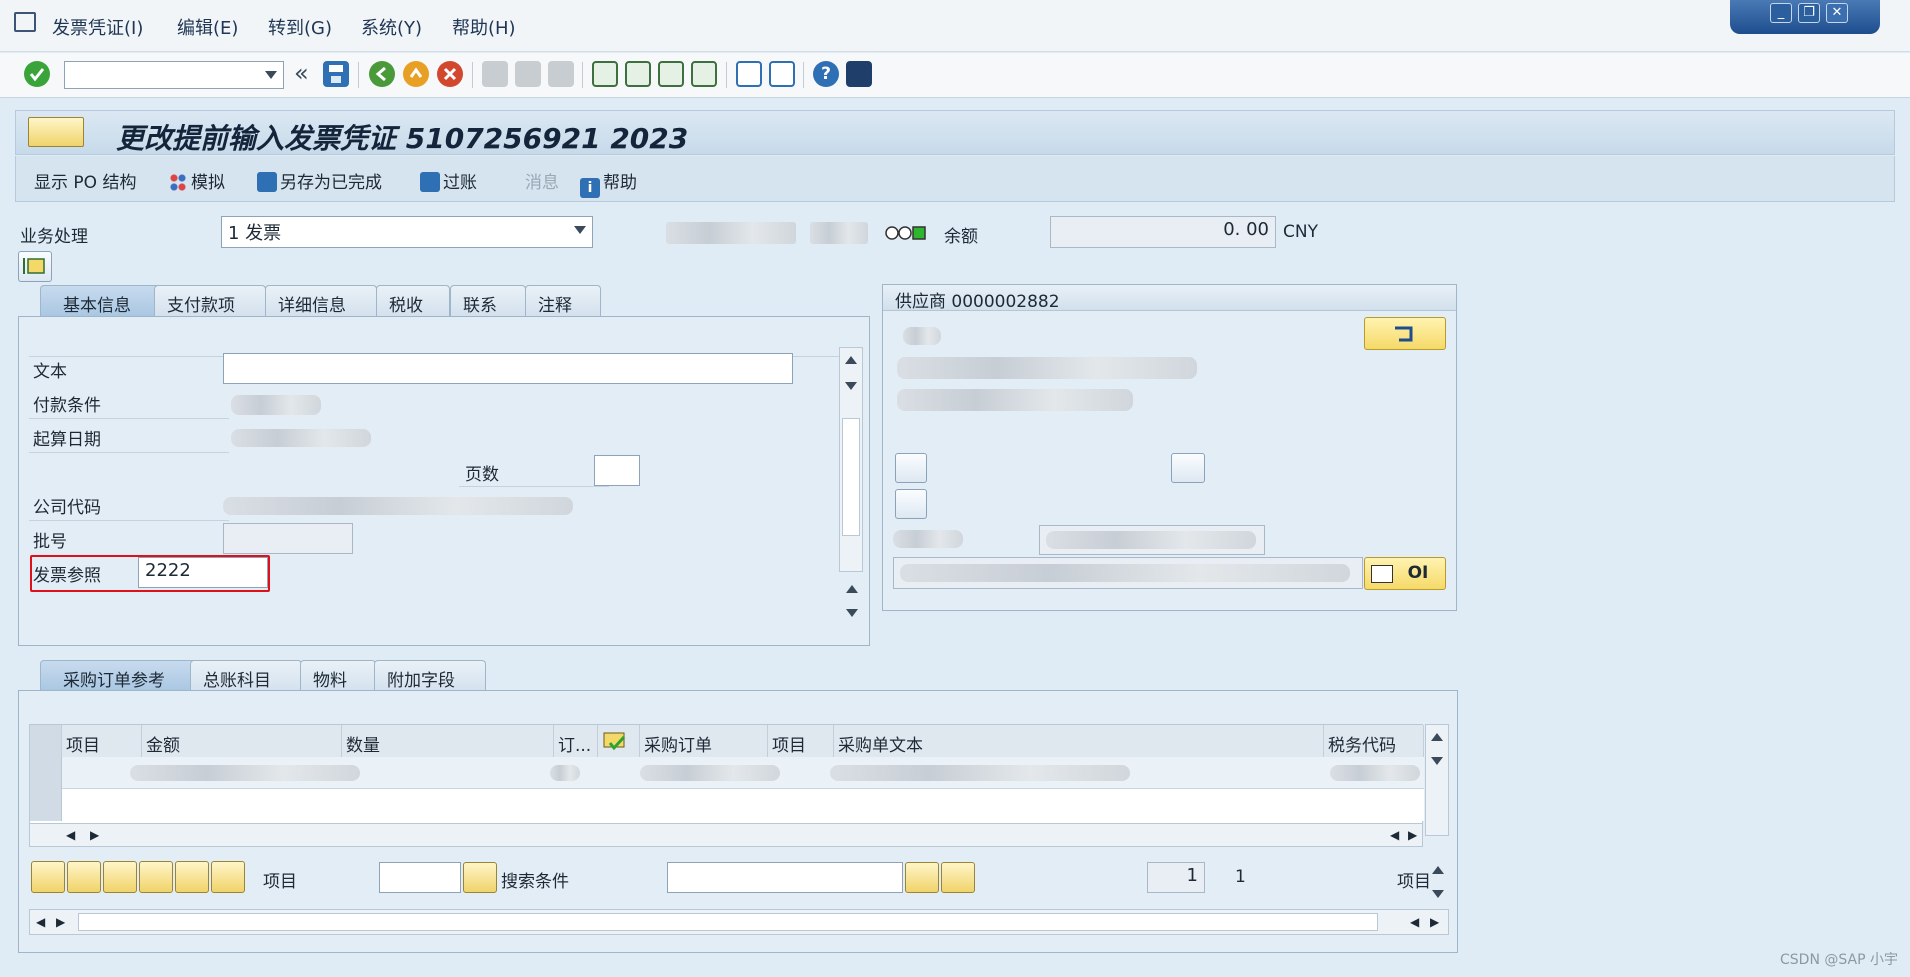  Describe the element at coordinates (448, 741) in the screenshot. I see `column-quantity: 数量` at that location.